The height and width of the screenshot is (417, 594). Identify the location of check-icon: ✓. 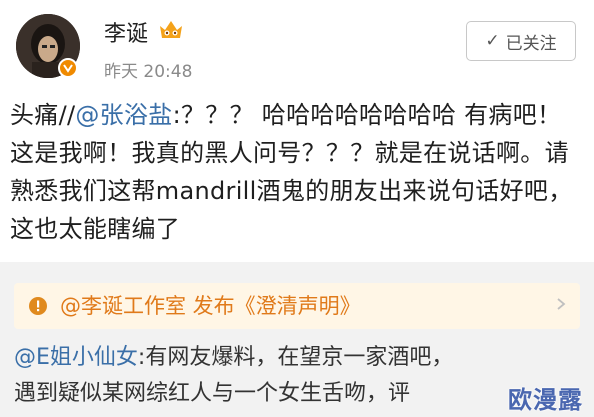
(492, 41).